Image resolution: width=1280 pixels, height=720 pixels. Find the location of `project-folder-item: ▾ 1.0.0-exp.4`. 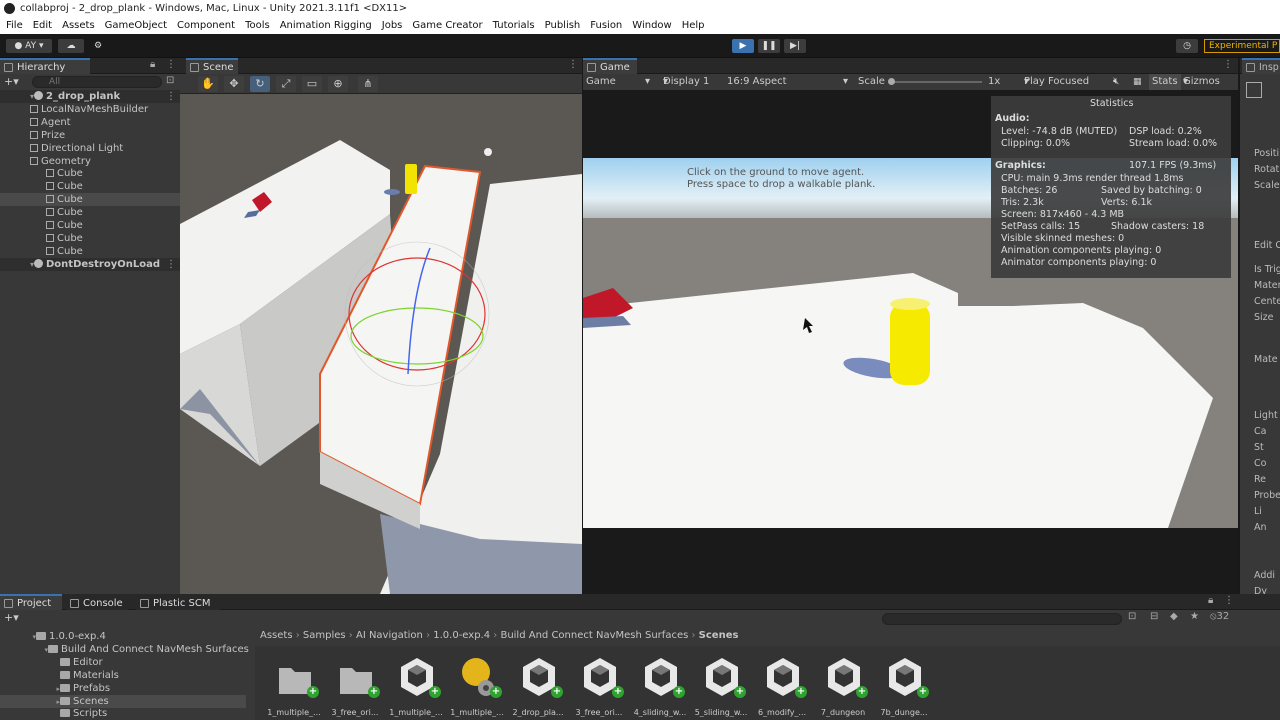

project-folder-item: ▾ 1.0.0-exp.4 is located at coordinates (52, 636).